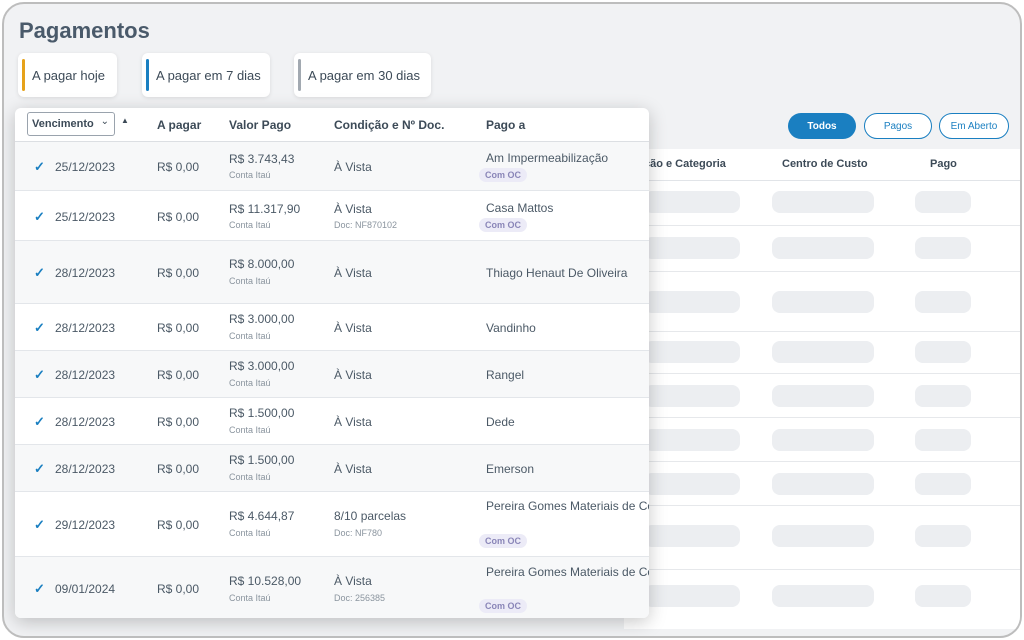 Image resolution: width=1024 pixels, height=640 pixels. What do you see at coordinates (366, 225) in the screenshot?
I see `document-number: Doc: NF870102` at bounding box center [366, 225].